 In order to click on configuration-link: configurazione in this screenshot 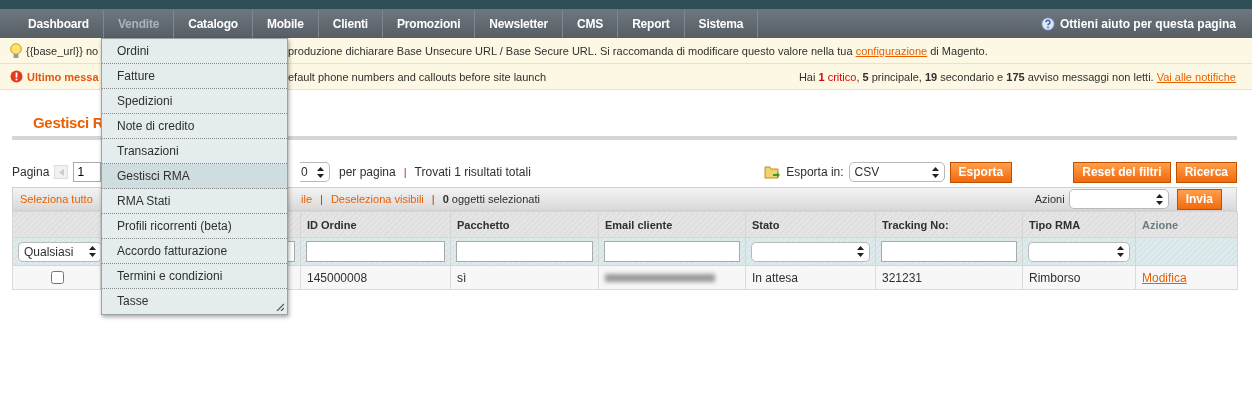, I will do `click(891, 50)`.